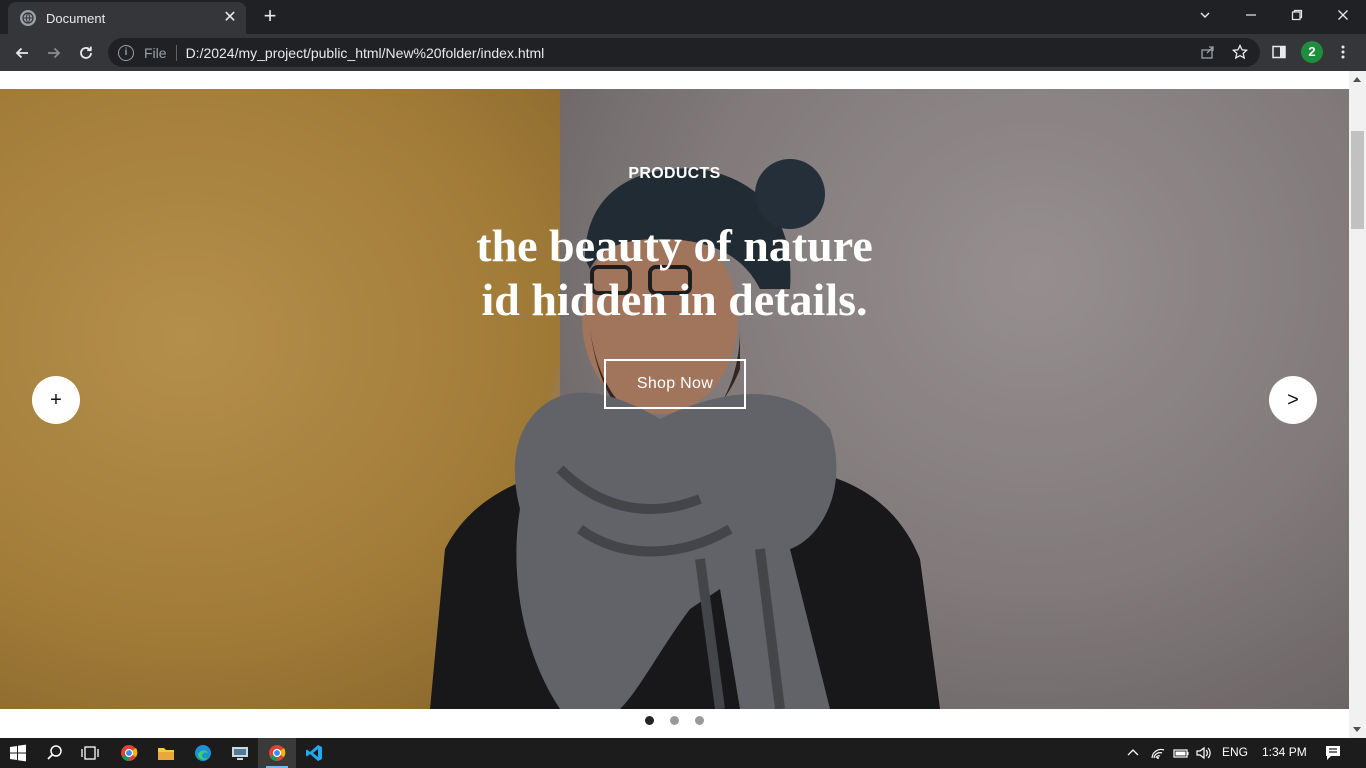 Image resolution: width=1366 pixels, height=768 pixels. What do you see at coordinates (22, 53) in the screenshot?
I see `back-arrow-icon` at bounding box center [22, 53].